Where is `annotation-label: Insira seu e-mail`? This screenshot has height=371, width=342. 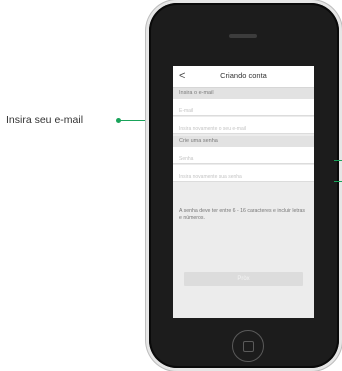
annotation-label: Insira seu e-mail is located at coordinates (45, 120).